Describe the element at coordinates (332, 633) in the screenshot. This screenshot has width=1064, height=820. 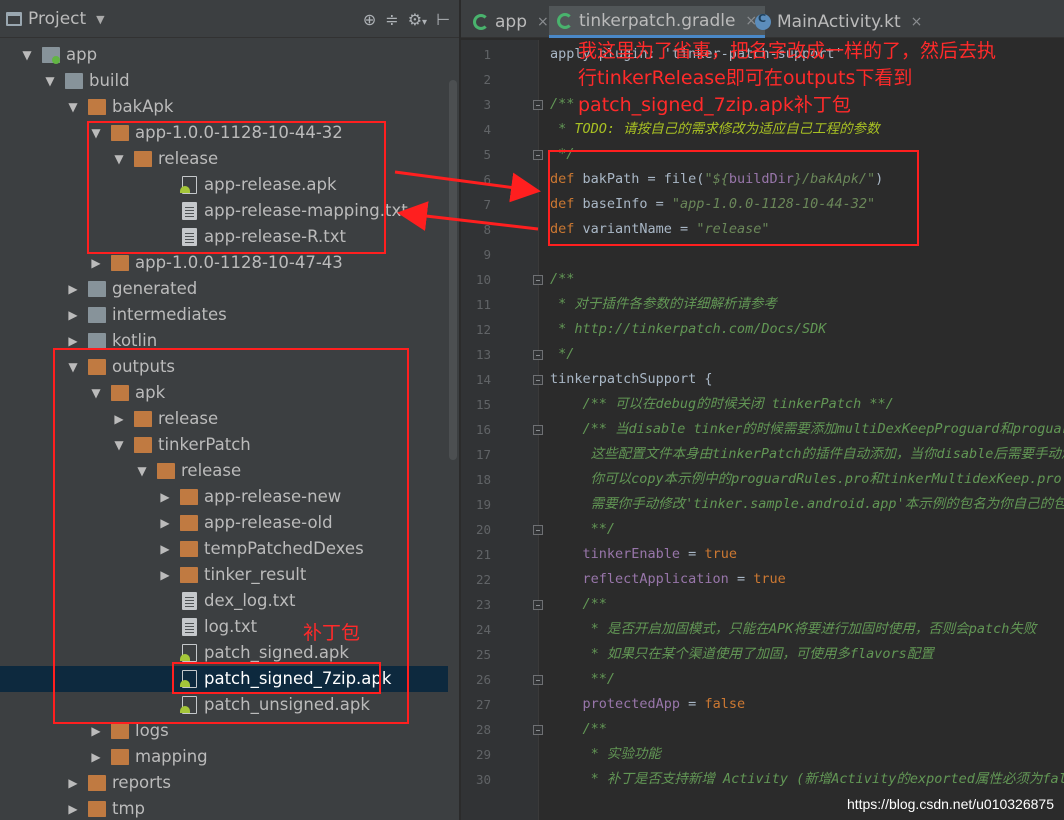
I see `annotation-patch-label: 补丁包` at that location.